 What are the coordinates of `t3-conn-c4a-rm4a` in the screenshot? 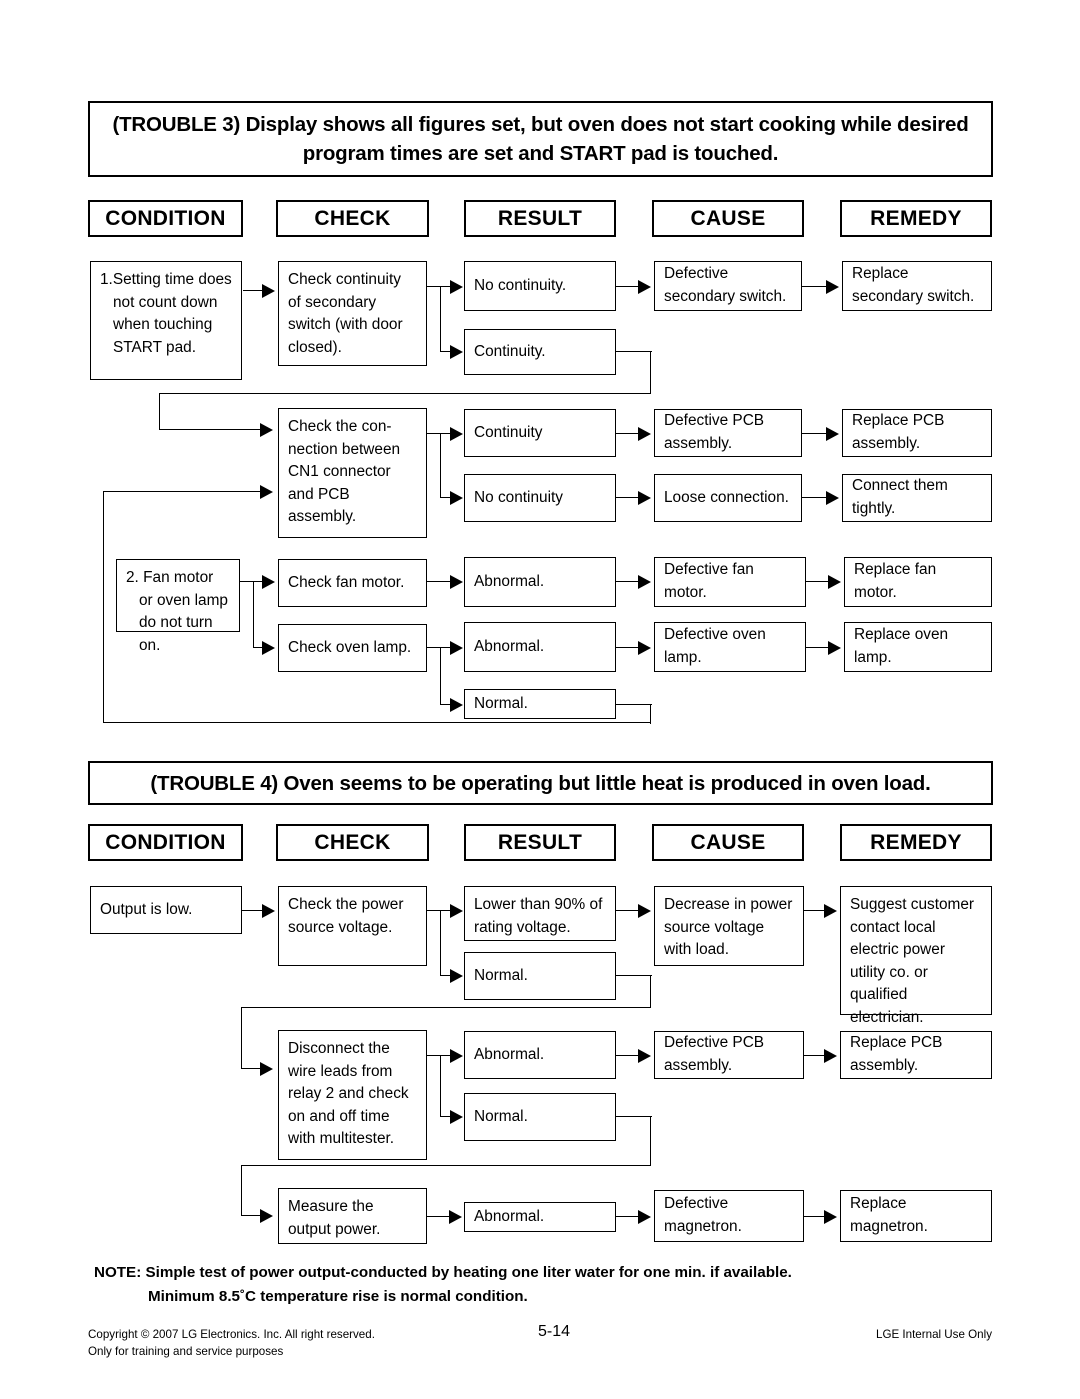 It's located at (818, 648).